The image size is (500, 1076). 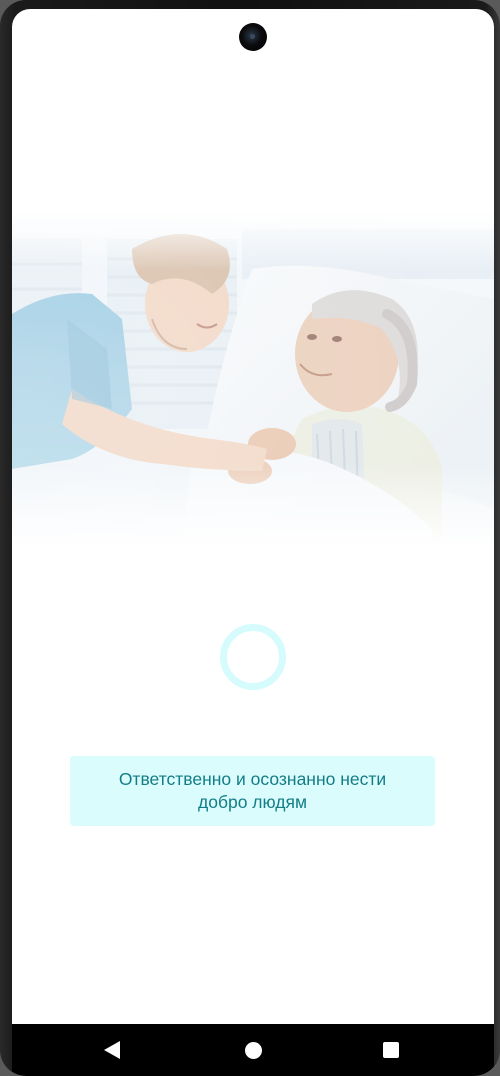 I want to click on home-circle-icon, so click(x=253, y=1050).